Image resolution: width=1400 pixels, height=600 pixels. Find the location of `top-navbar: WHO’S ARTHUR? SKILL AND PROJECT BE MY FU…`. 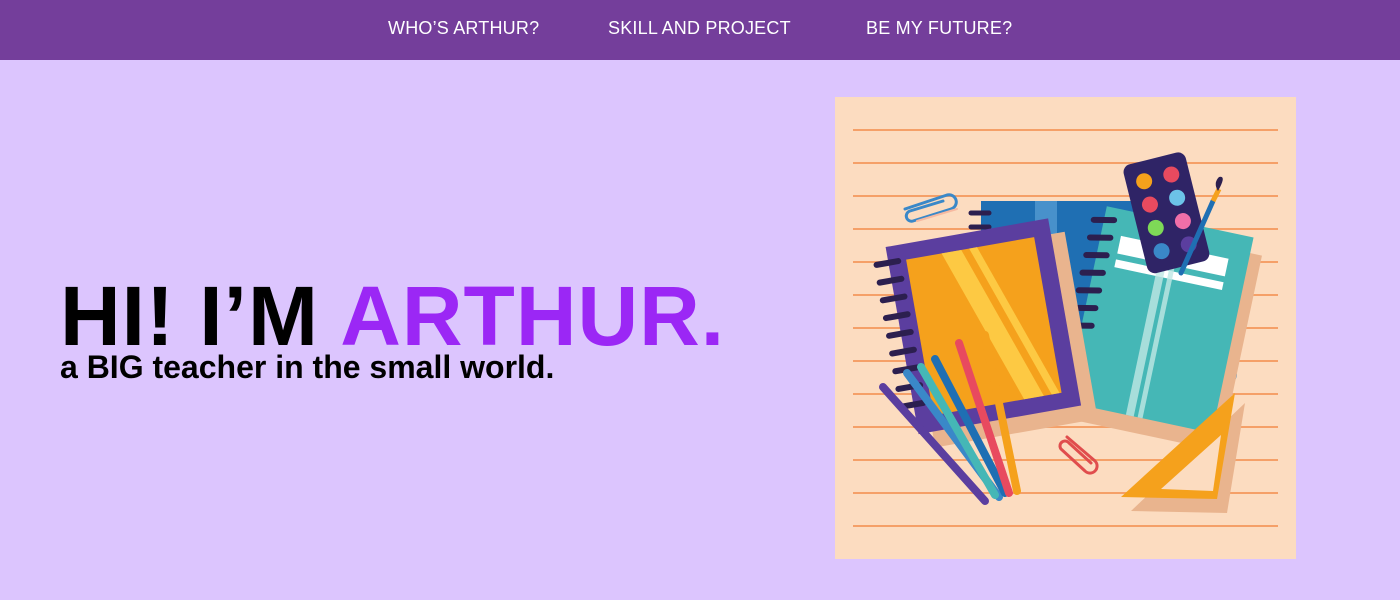

top-navbar: WHO’S ARTHUR? SKILL AND PROJECT BE MY FU… is located at coordinates (700, 30).